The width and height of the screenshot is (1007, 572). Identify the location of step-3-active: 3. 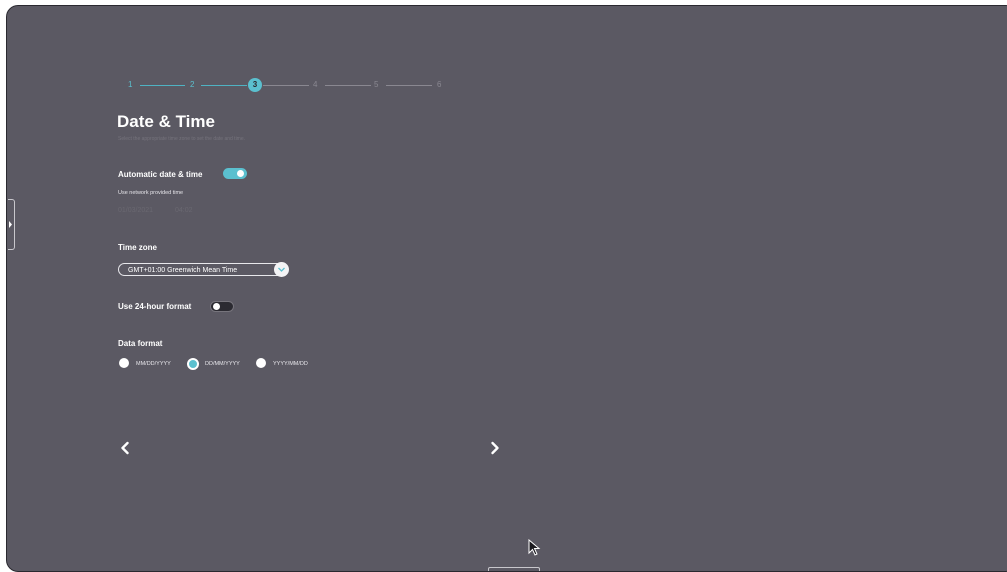
(255, 85).